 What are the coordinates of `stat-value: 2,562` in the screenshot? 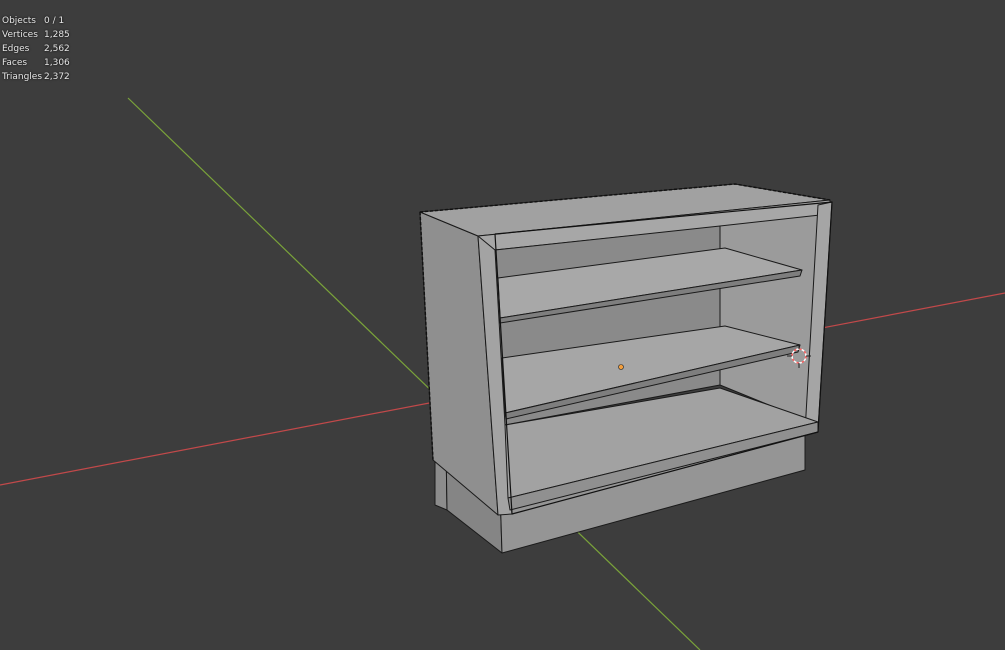 It's located at (57, 49).